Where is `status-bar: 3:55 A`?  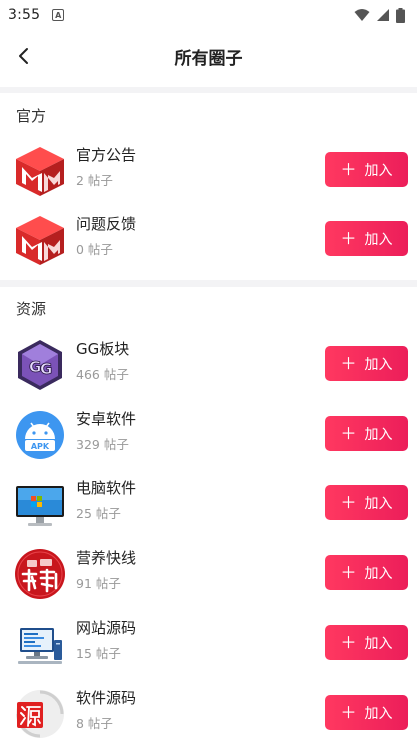 status-bar: 3:55 A is located at coordinates (208, 15).